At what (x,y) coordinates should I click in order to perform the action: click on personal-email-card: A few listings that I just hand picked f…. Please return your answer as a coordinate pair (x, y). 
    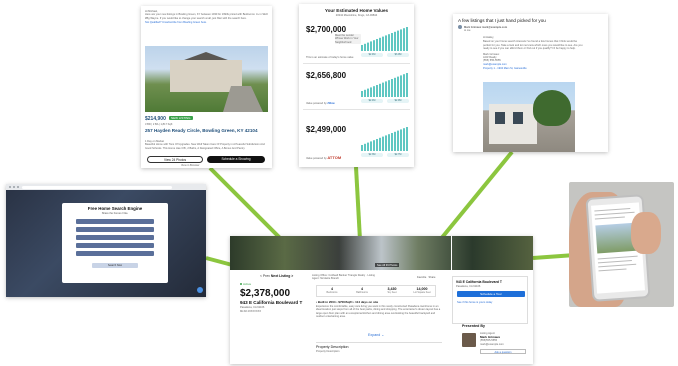
    Looking at the image, I should click on (530, 83).